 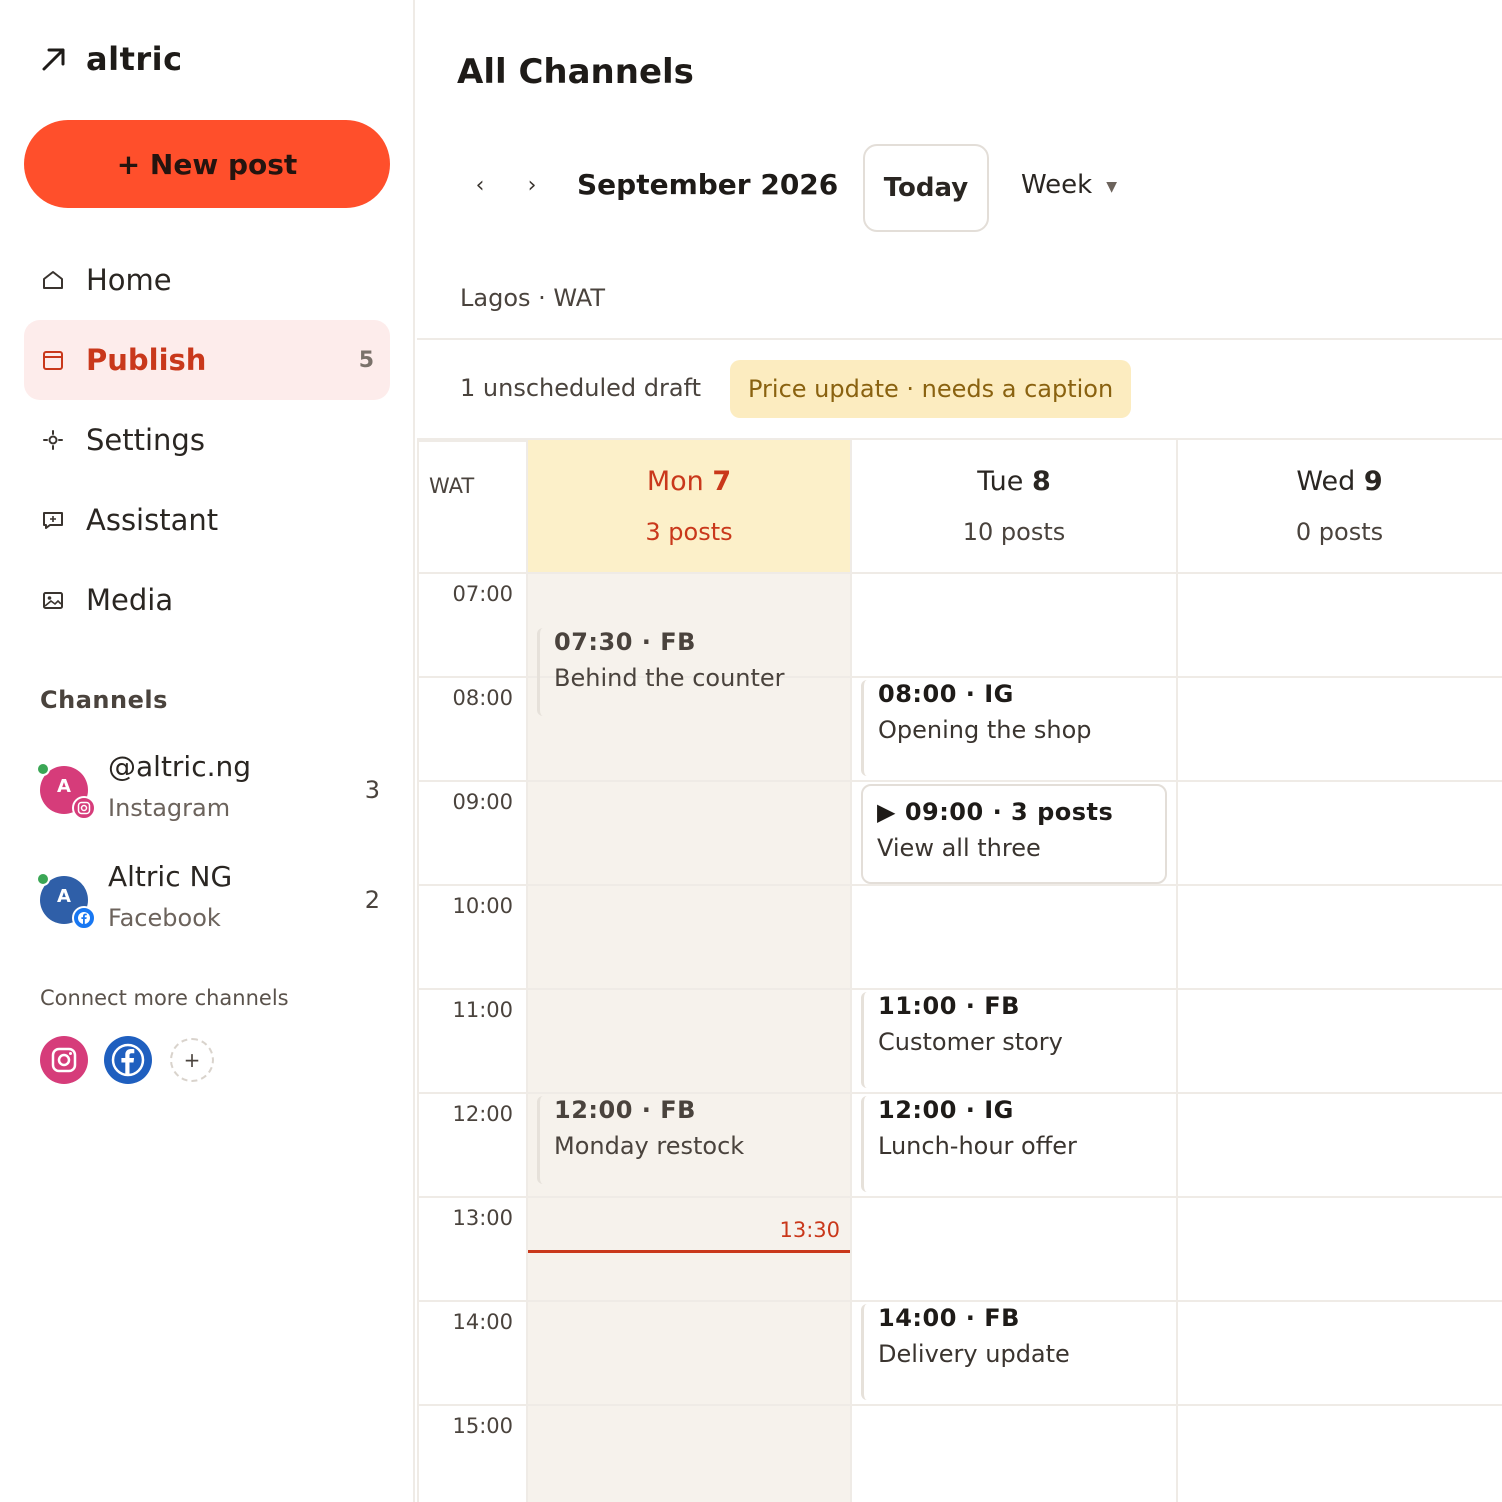 What do you see at coordinates (689, 507) in the screenshot?
I see `day-header-mon: Mon 7 3 posts` at bounding box center [689, 507].